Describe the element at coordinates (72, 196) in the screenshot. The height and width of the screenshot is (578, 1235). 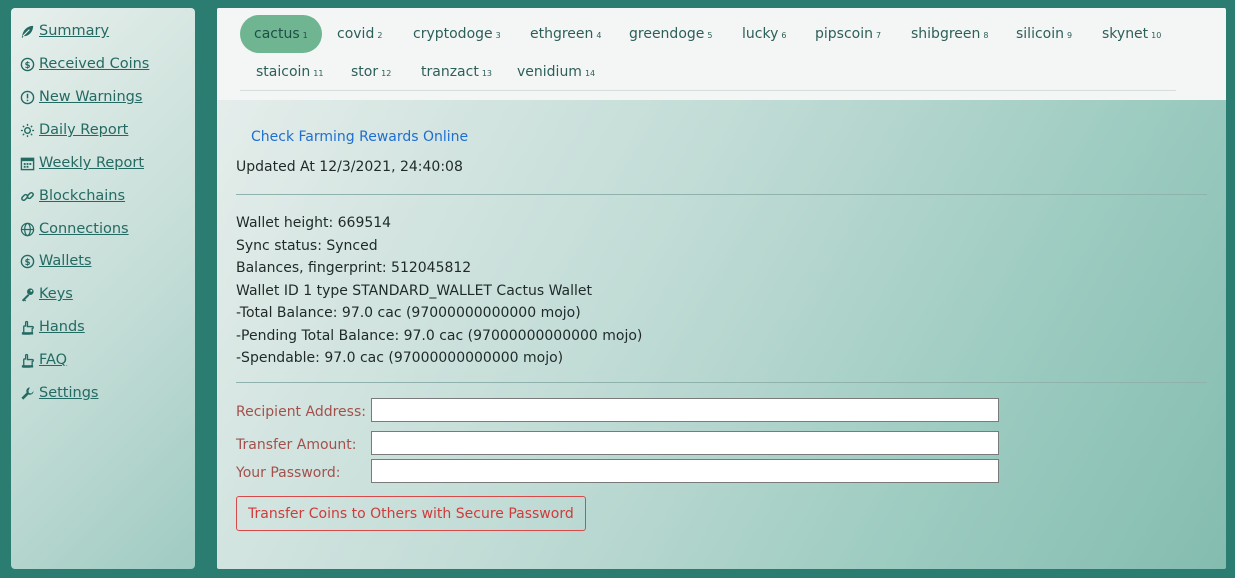
I see `sidebar-item-blockchains: Blockchains` at that location.